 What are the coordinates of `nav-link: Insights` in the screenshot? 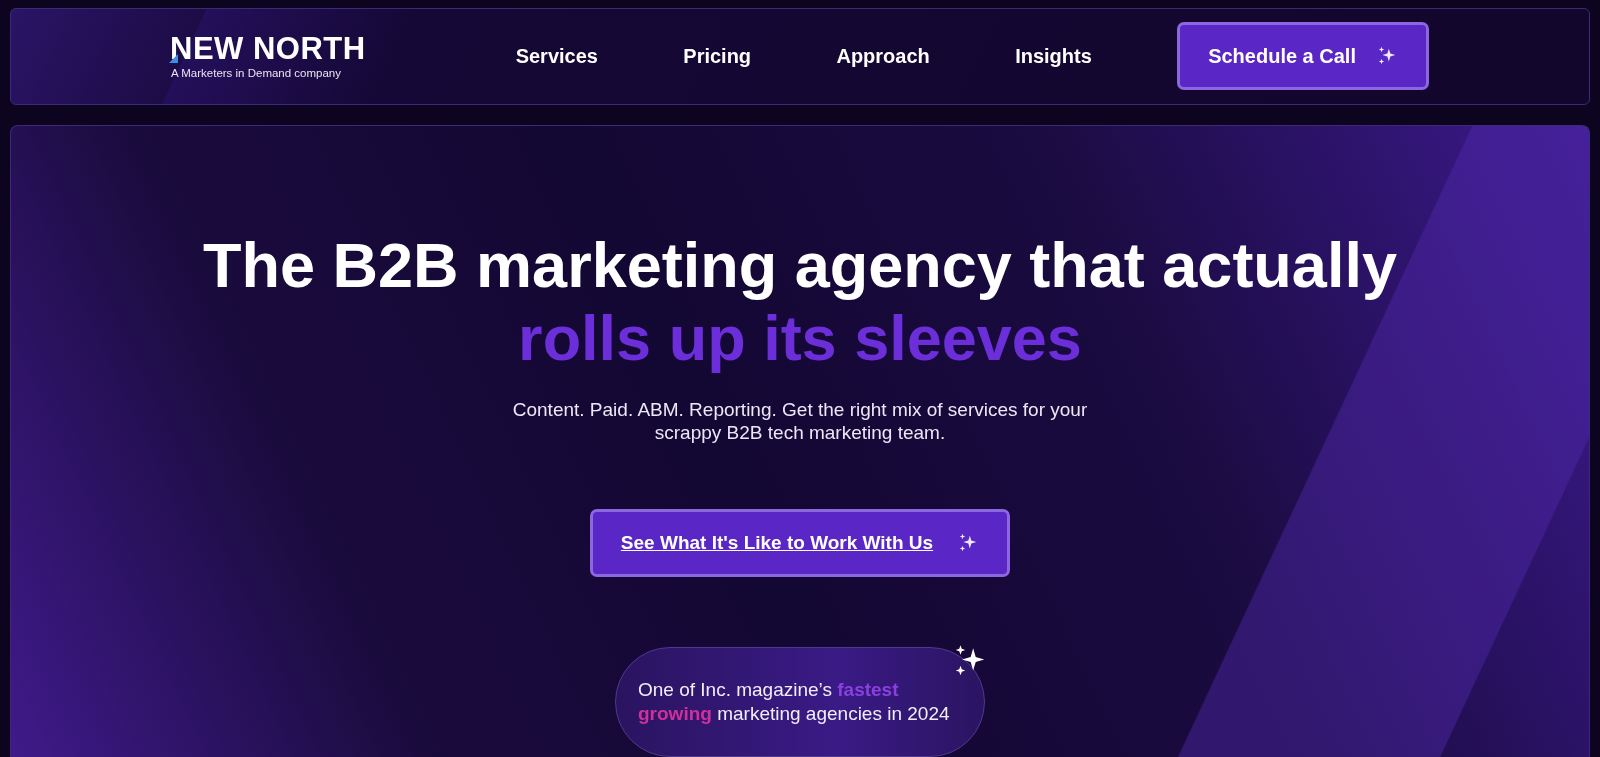 It's located at (1053, 56).